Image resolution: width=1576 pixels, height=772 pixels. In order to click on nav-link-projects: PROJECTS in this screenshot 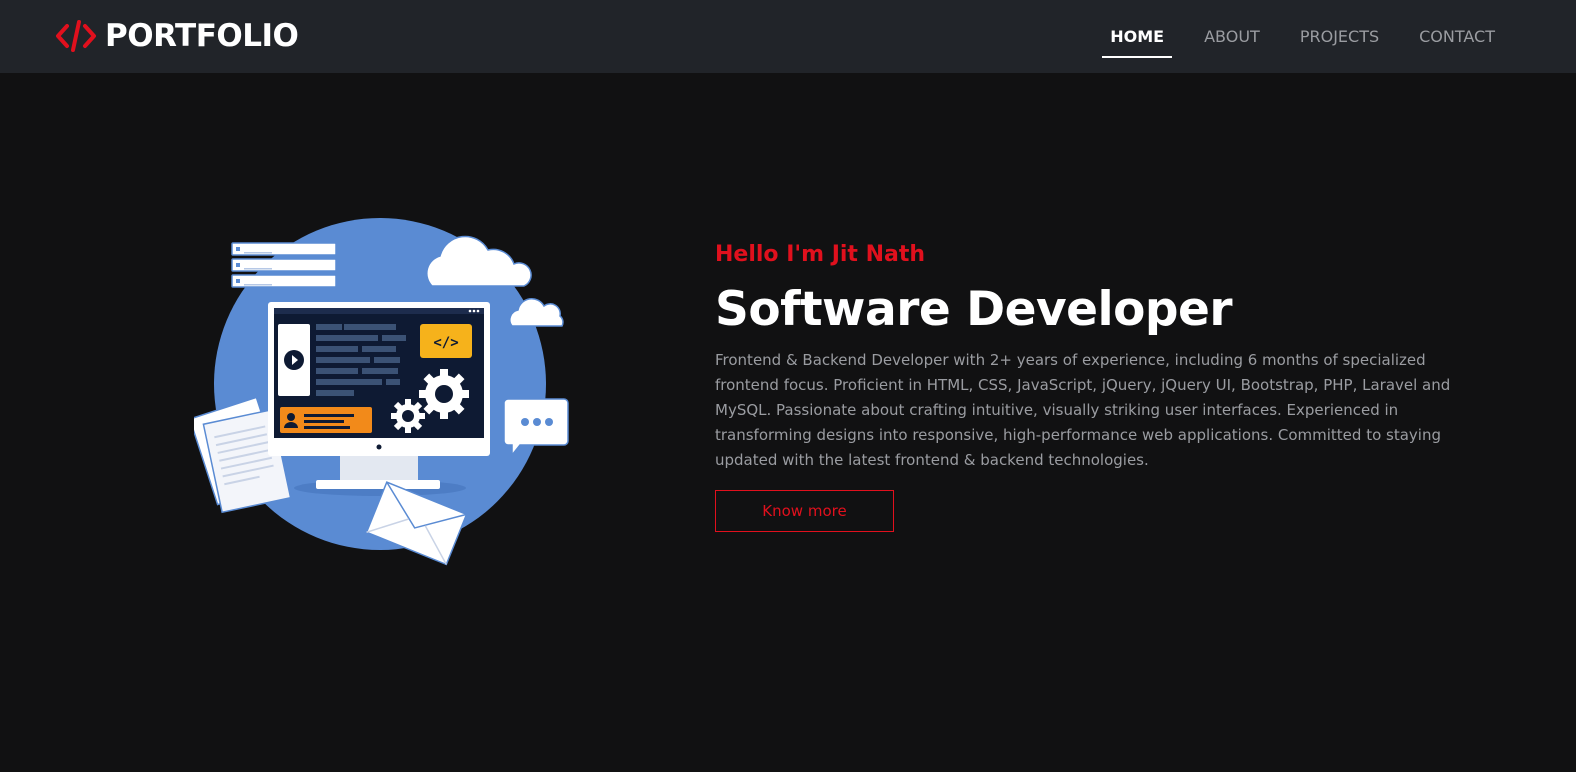, I will do `click(1339, 36)`.